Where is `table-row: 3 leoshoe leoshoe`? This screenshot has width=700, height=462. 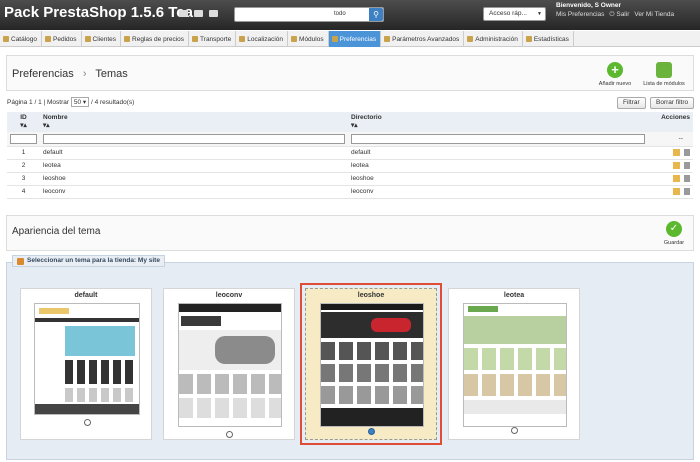
table-row: 3 leoshoe leoshoe is located at coordinates (350, 179).